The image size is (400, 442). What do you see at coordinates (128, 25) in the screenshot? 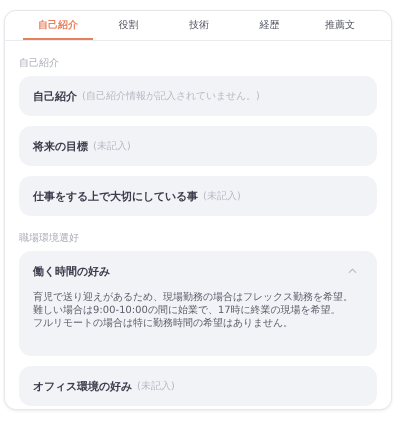
I see `tab: 役割` at bounding box center [128, 25].